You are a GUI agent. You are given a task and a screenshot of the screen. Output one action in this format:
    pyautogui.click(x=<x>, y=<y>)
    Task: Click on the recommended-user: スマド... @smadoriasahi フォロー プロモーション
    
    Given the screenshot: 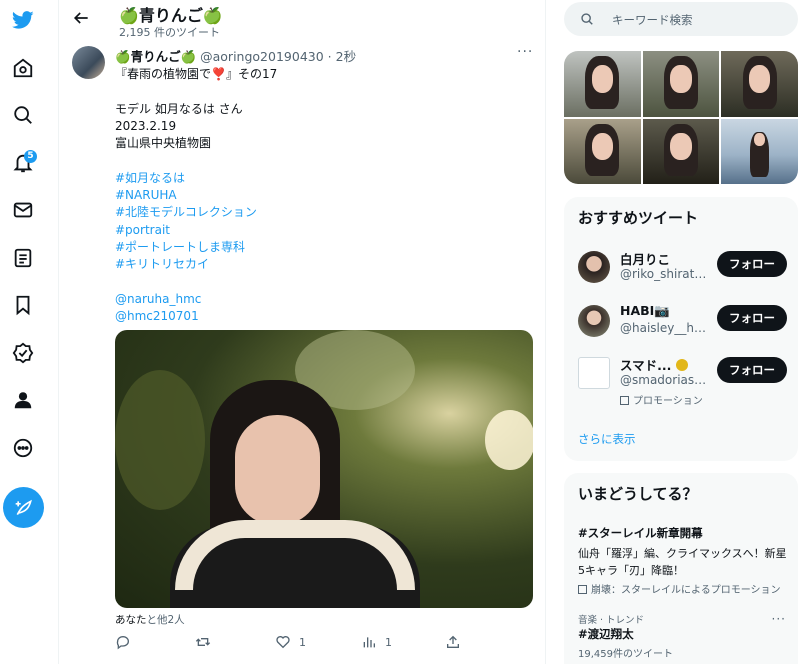 What is the action you would take?
    pyautogui.click(x=683, y=385)
    